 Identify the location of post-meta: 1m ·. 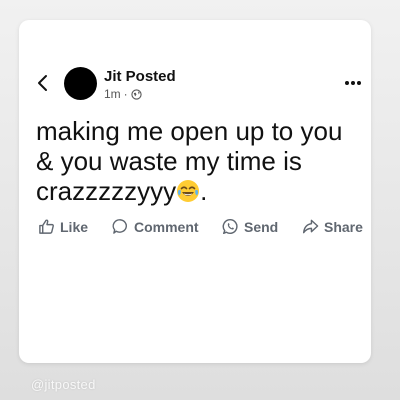
(123, 94).